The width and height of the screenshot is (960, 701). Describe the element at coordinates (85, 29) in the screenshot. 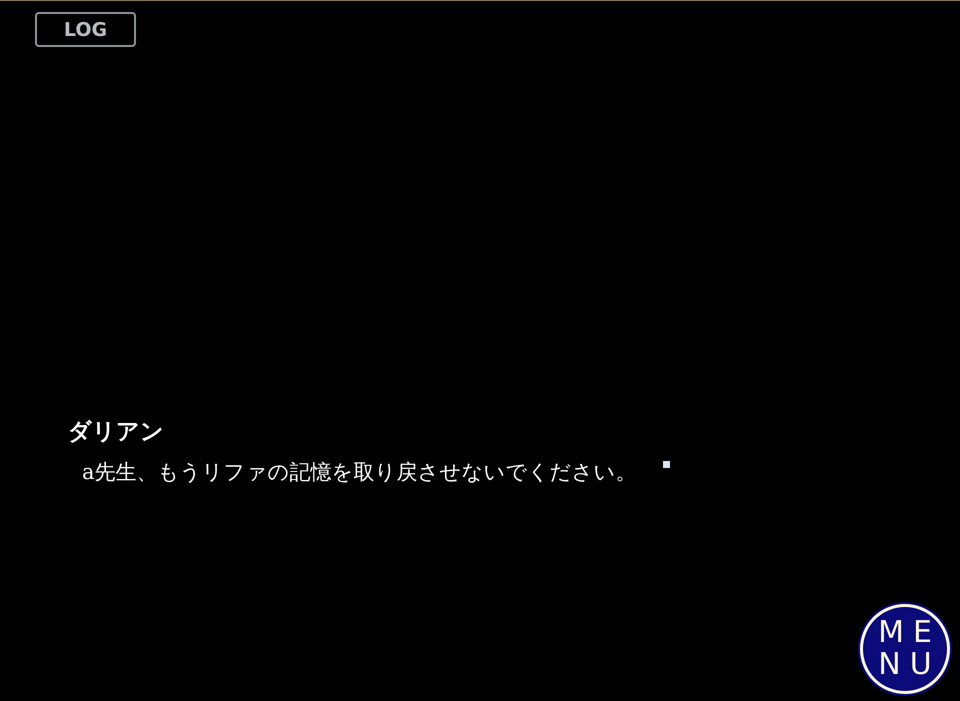

I see `log-button: LOG` at that location.